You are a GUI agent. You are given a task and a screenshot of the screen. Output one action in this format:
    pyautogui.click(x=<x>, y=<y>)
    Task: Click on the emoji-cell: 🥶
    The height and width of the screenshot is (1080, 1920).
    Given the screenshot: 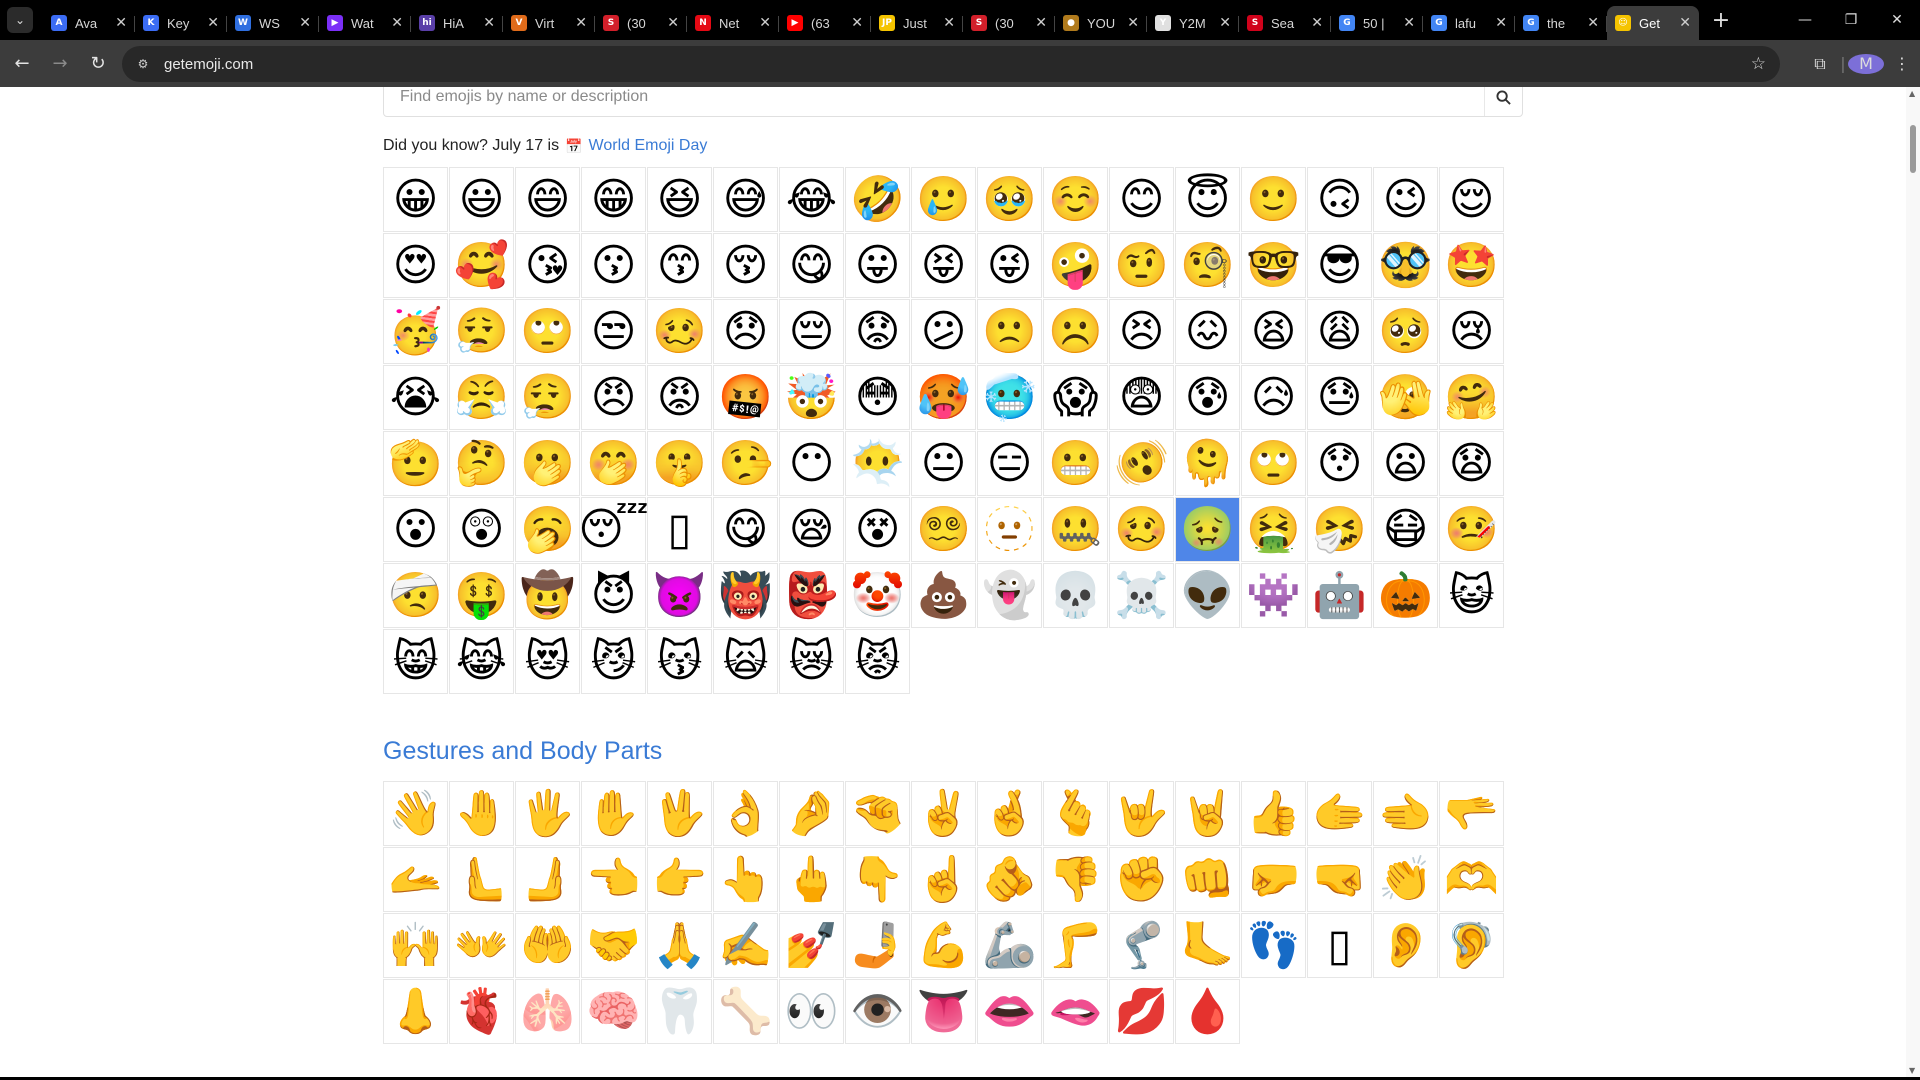 What is the action you would take?
    pyautogui.click(x=1009, y=397)
    